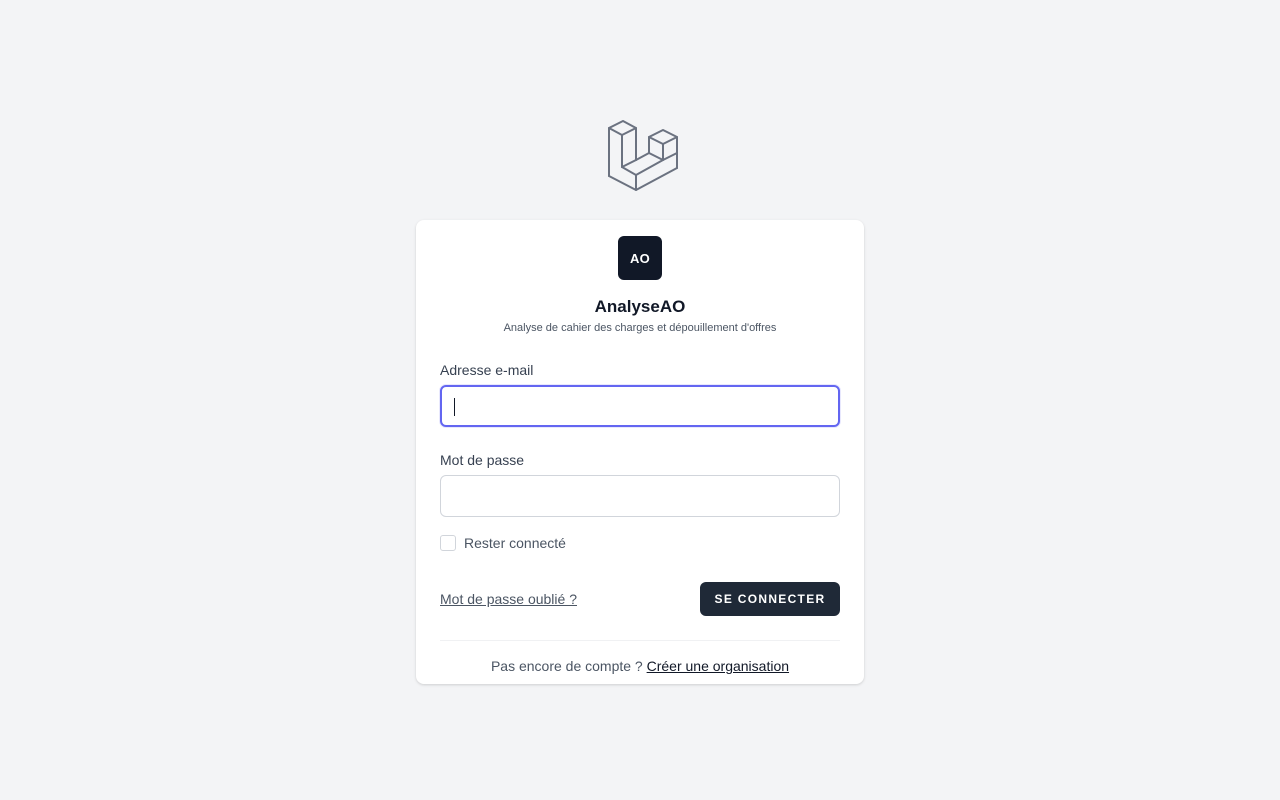 The height and width of the screenshot is (800, 1280). I want to click on password-label: Mot de passe, so click(482, 460).